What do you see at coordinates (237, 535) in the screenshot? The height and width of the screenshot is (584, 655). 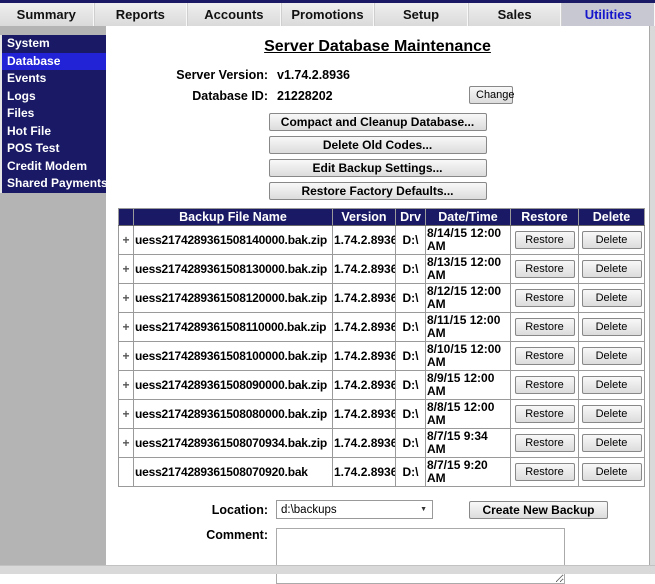 I see `comment-label: Comment:` at bounding box center [237, 535].